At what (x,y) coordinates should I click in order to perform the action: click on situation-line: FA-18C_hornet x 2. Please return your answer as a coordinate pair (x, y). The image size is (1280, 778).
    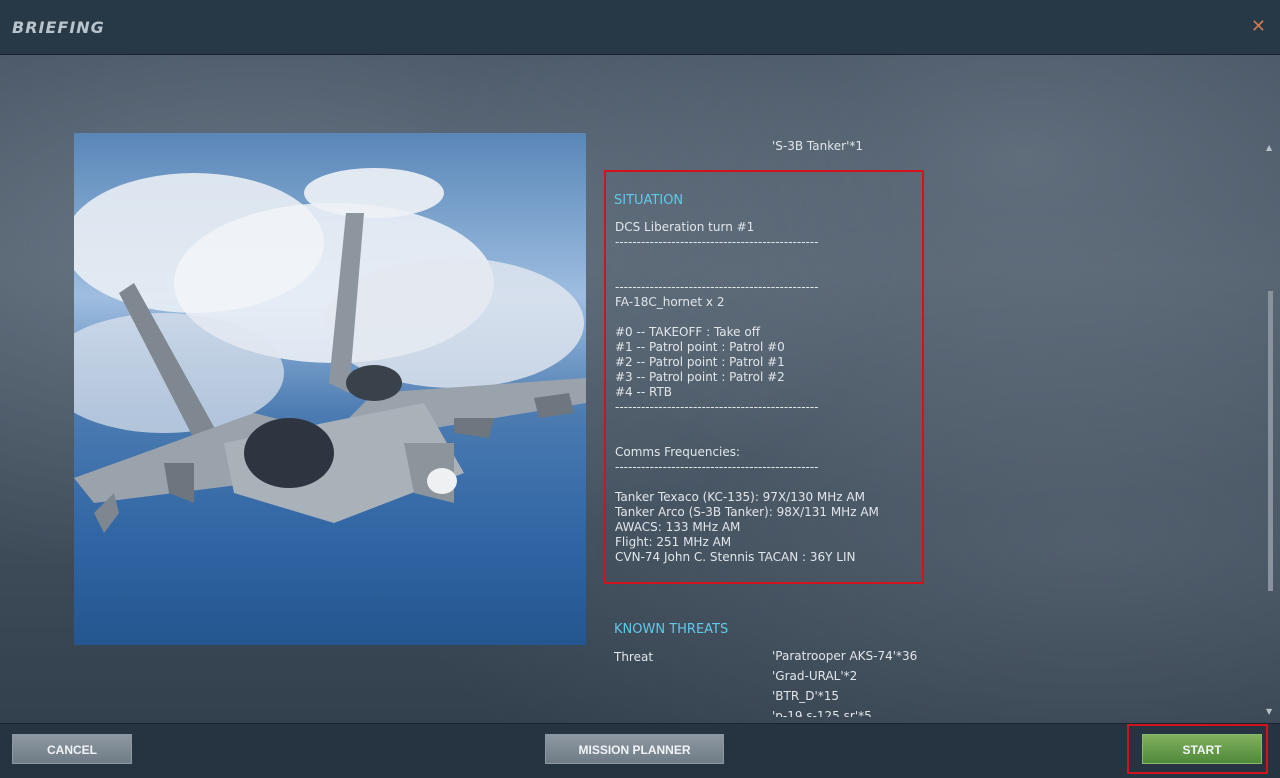
    Looking at the image, I should click on (670, 302).